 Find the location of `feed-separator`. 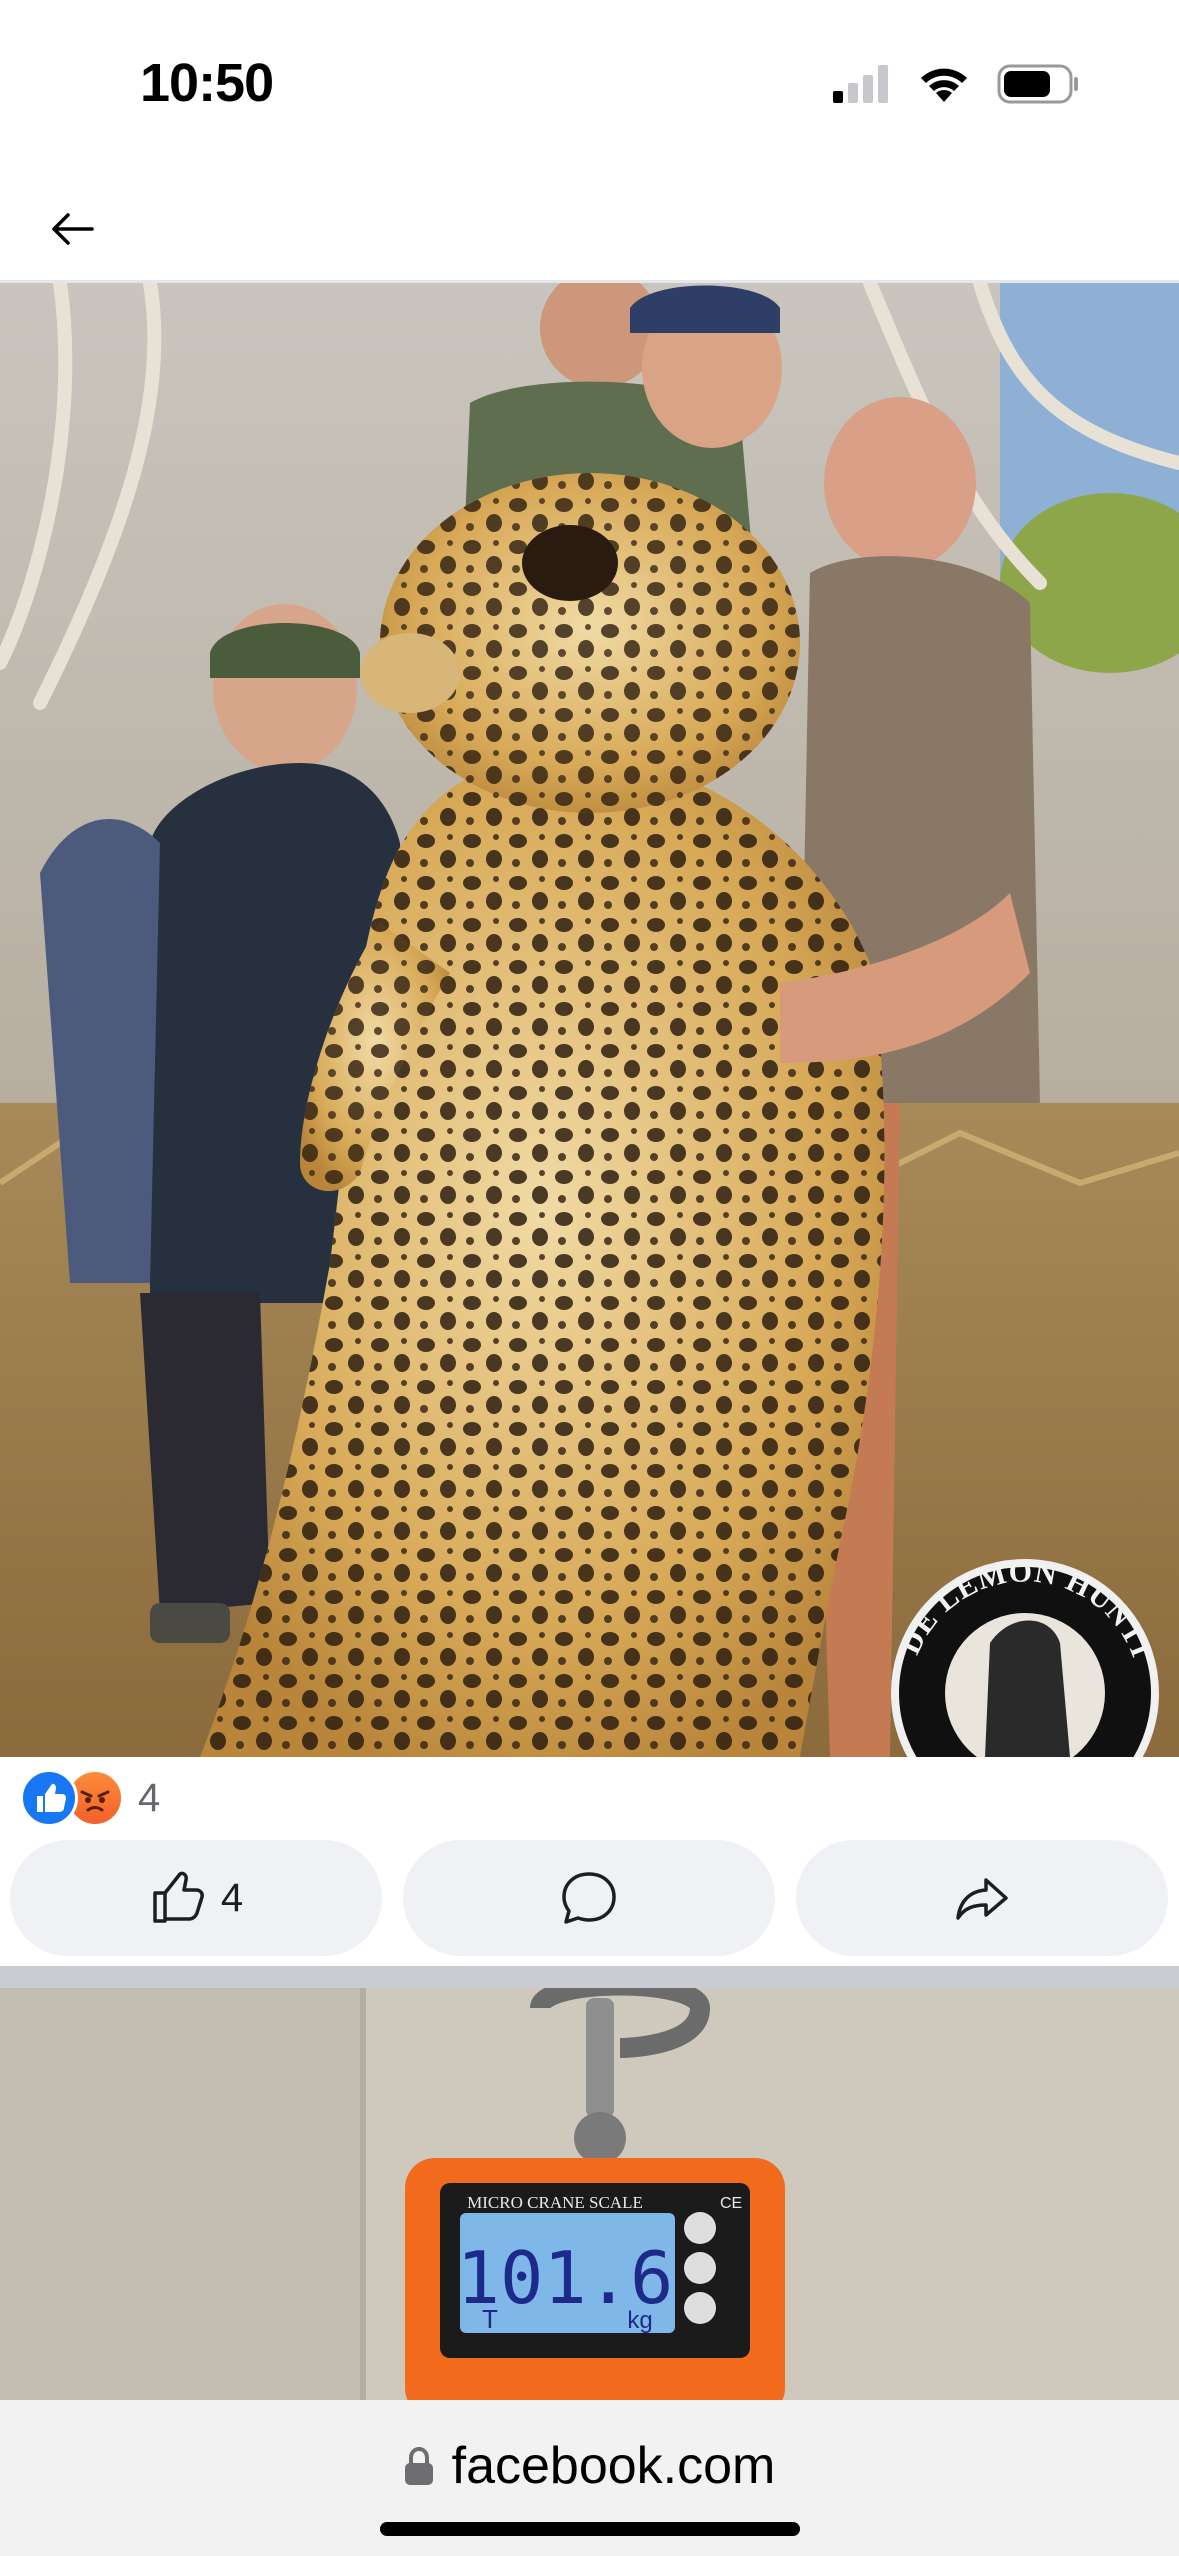

feed-separator is located at coordinates (589, 1977).